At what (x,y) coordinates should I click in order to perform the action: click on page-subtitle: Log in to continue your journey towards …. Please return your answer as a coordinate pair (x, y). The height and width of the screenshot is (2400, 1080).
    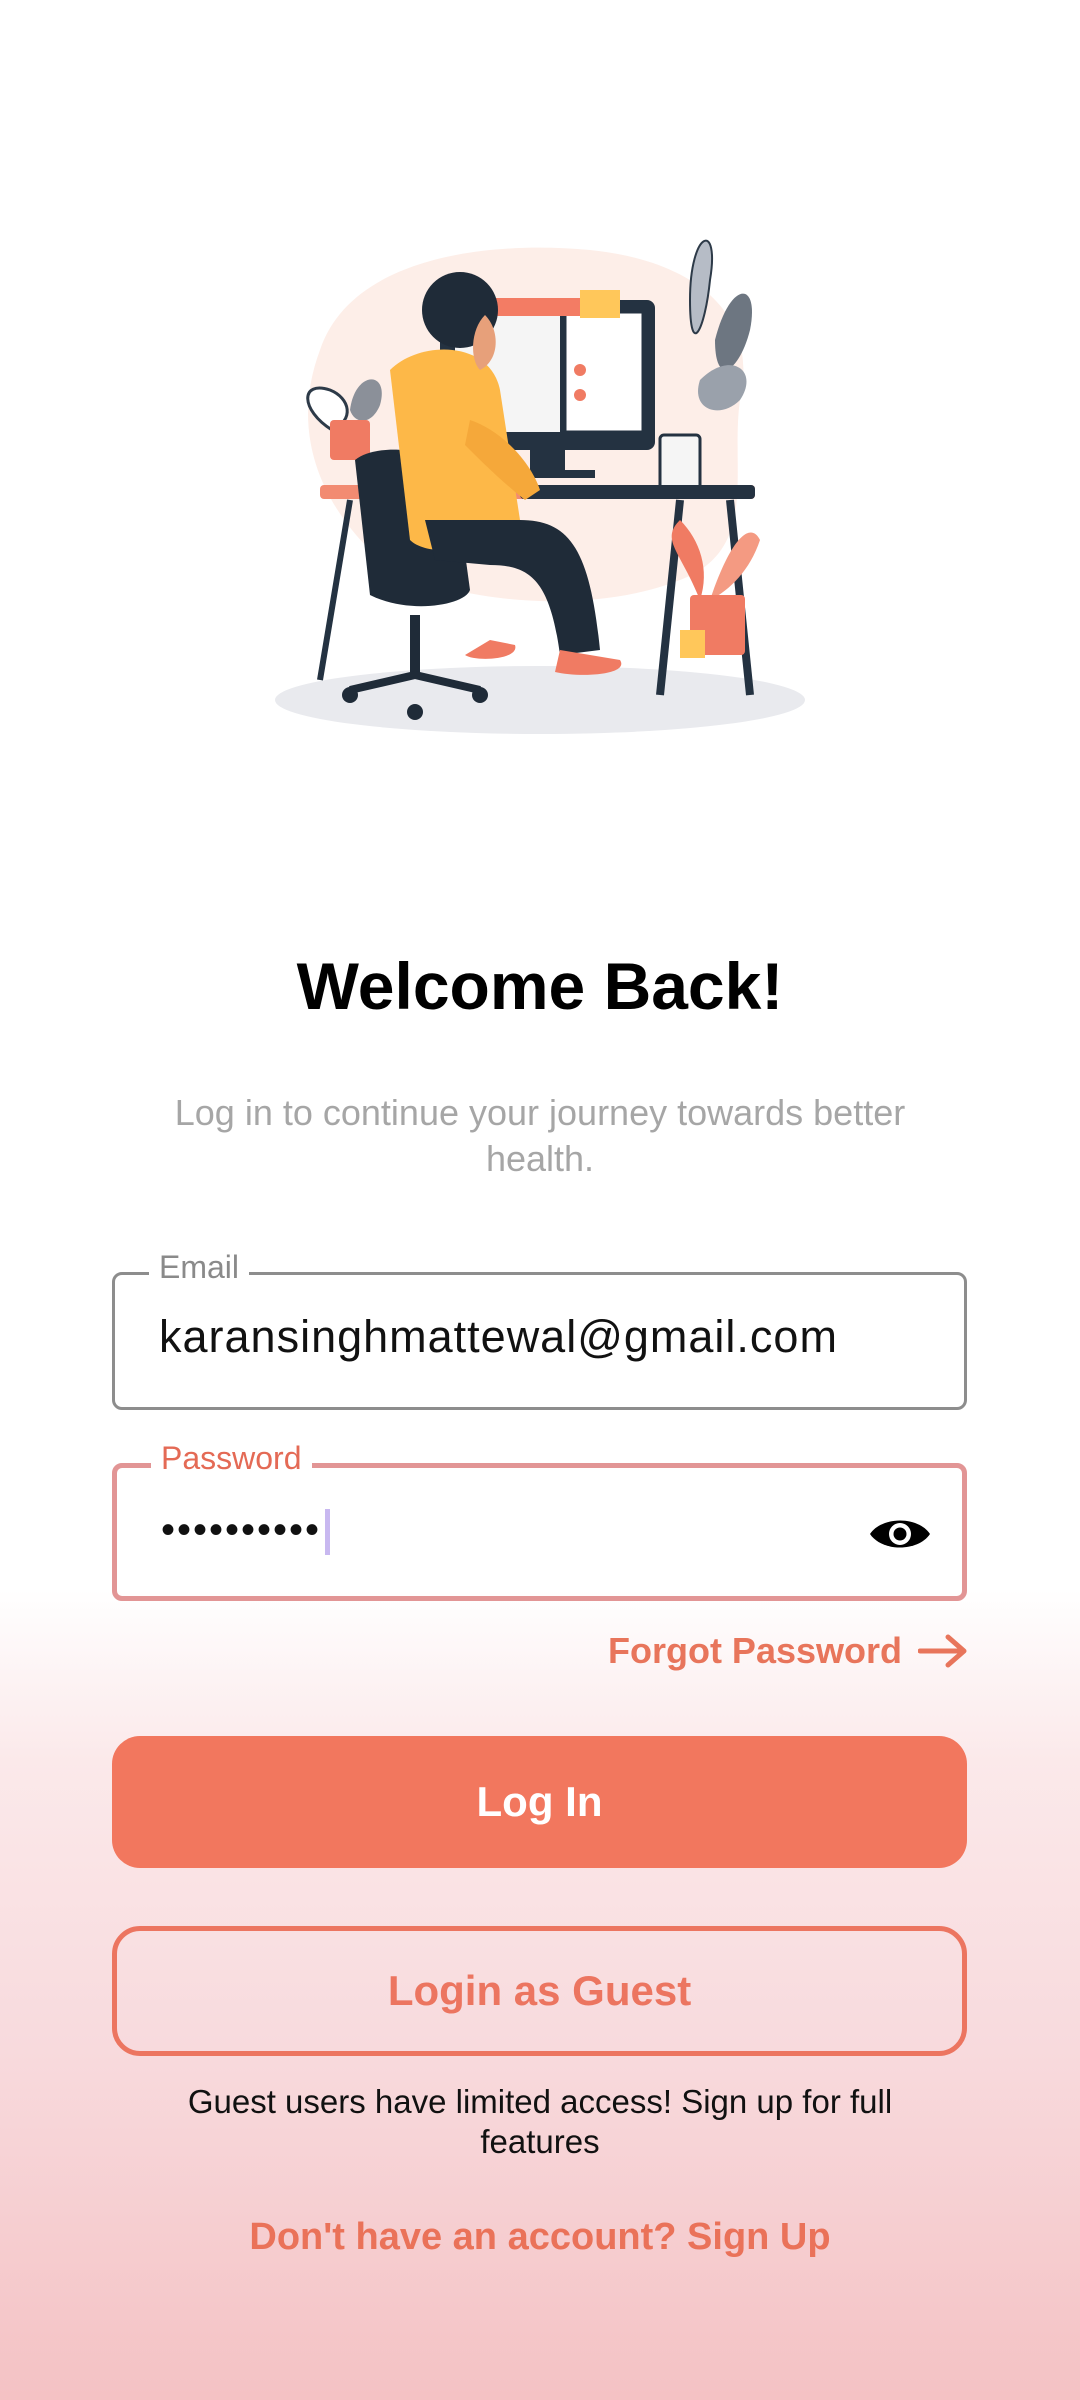
    Looking at the image, I should click on (540, 1135).